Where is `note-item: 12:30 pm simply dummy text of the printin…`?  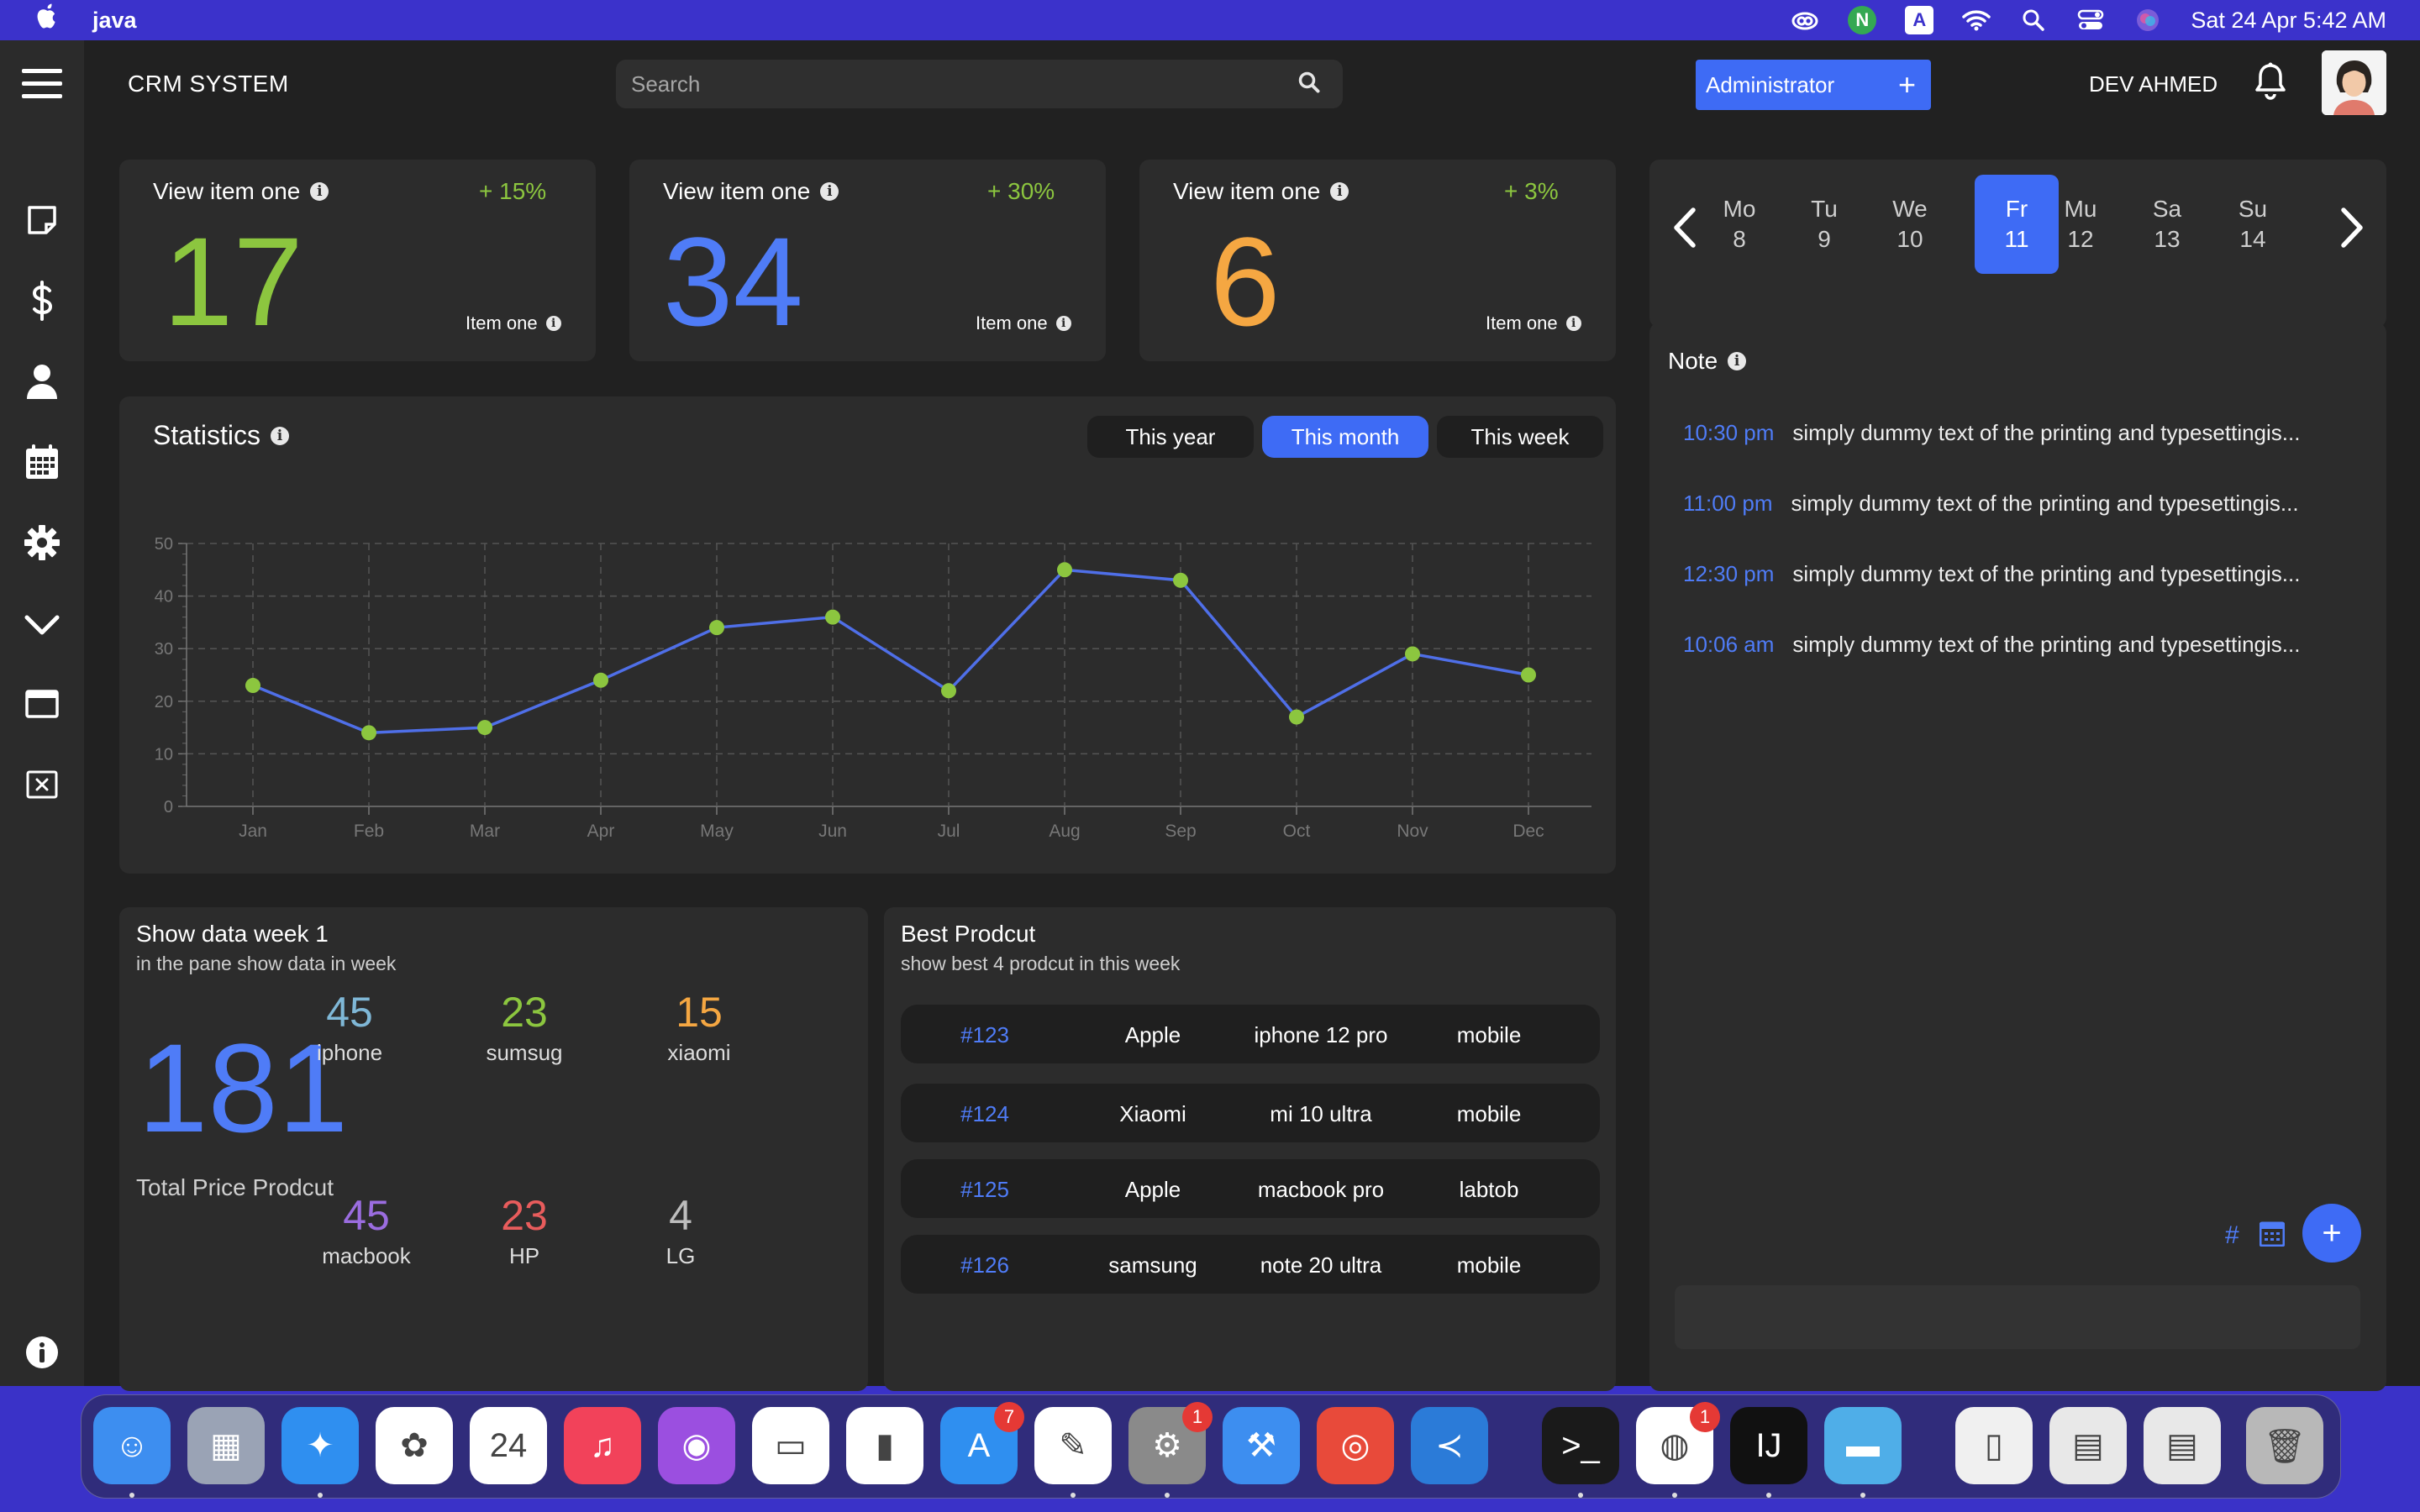 note-item: 12:30 pm simply dummy text of the printin… is located at coordinates (1991, 574).